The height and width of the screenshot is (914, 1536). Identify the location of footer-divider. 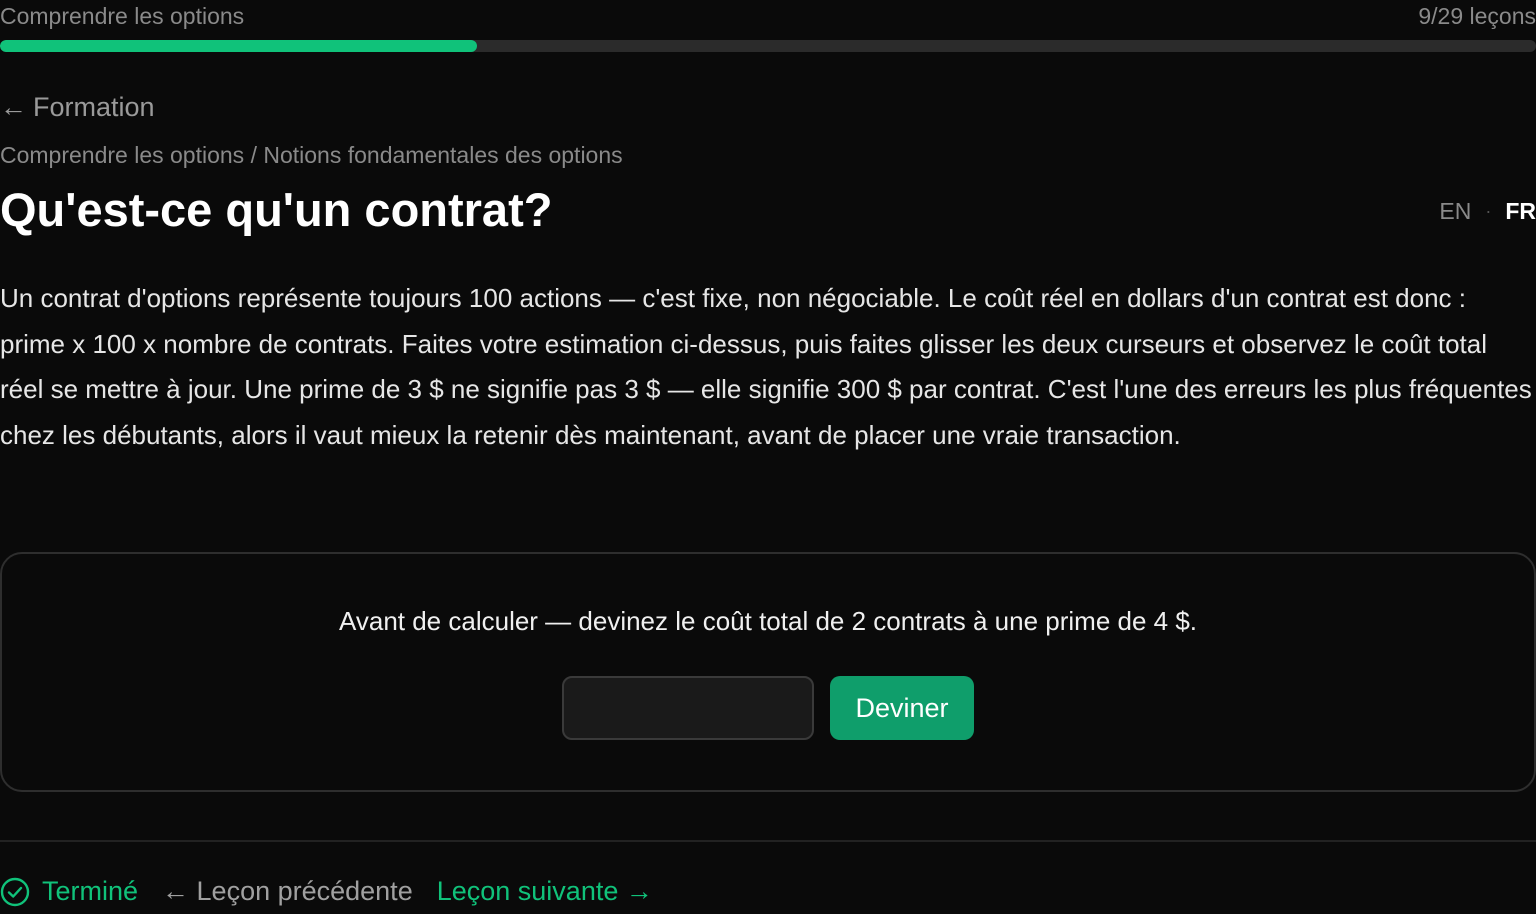
(768, 841).